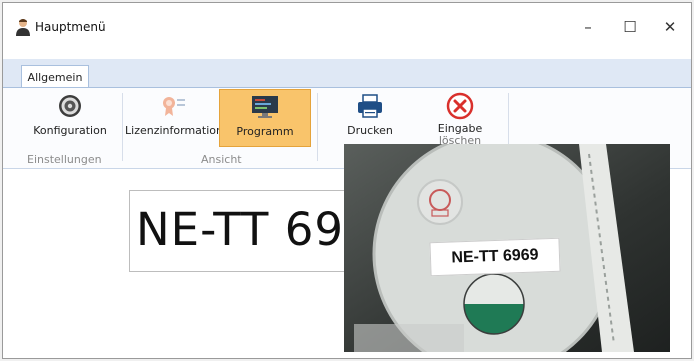  What do you see at coordinates (370, 130) in the screenshot?
I see `drucken-label: Drucken` at bounding box center [370, 130].